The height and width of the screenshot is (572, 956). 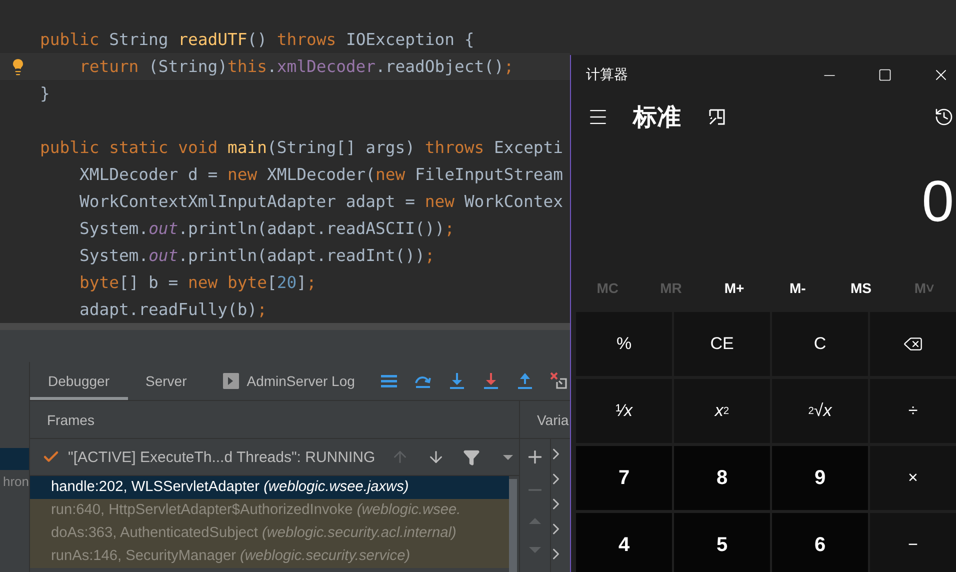 What do you see at coordinates (553, 420) in the screenshot?
I see `variables-header: Varia` at bounding box center [553, 420].